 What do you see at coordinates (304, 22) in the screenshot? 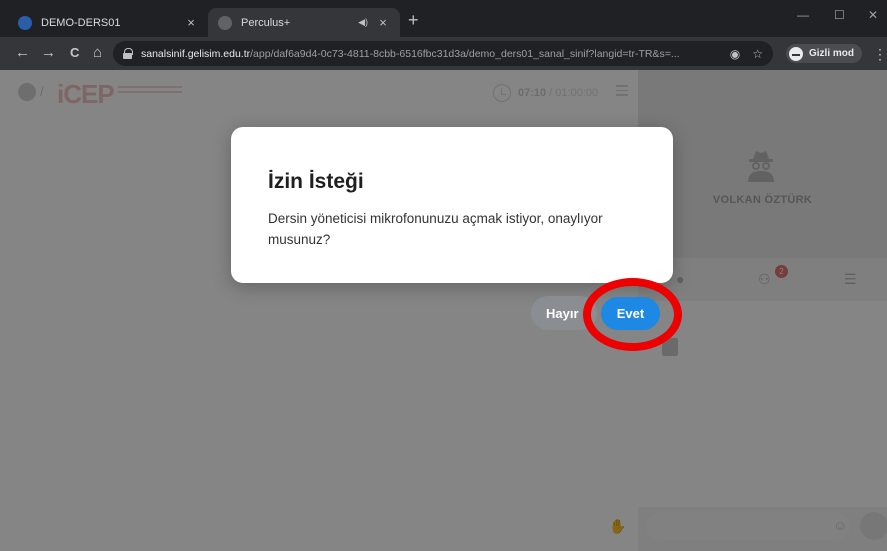
I see `tab-perculus: Perculus+ ◀) ×` at bounding box center [304, 22].